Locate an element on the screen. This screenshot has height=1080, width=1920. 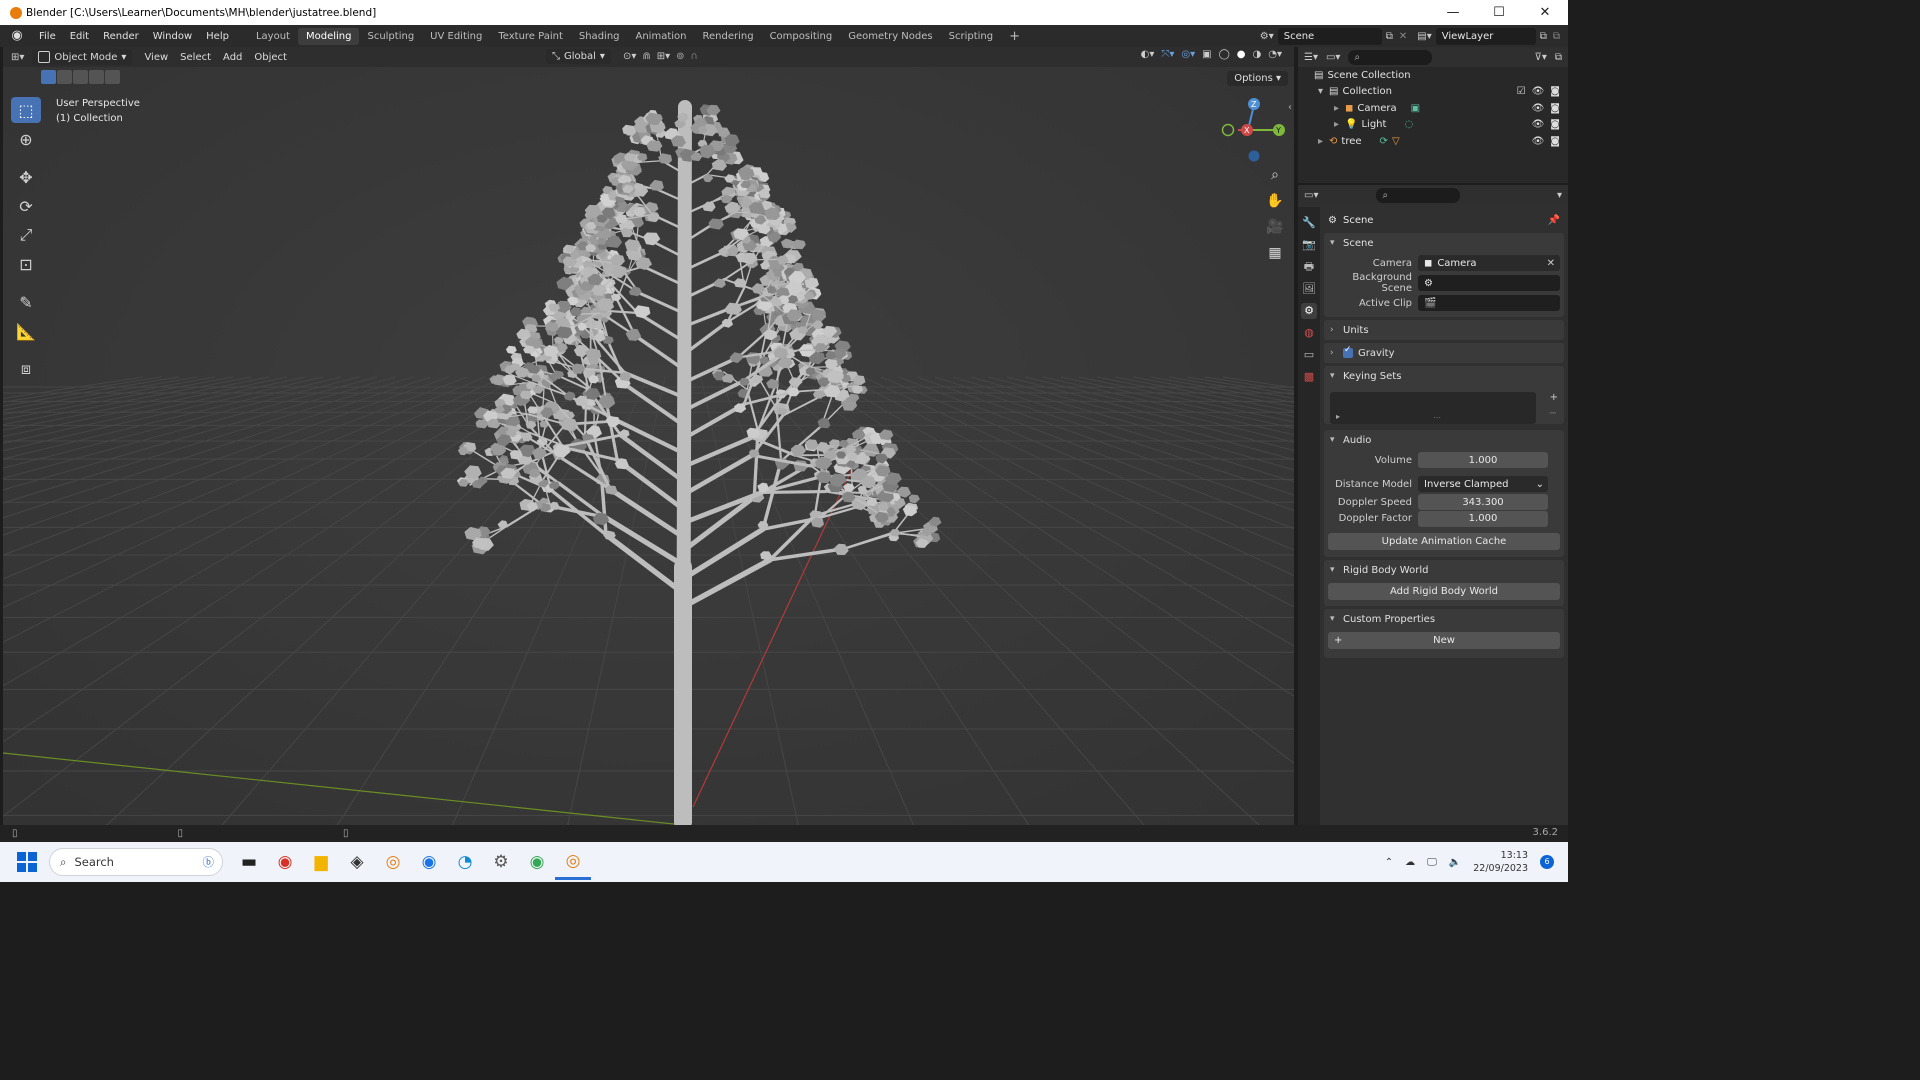
add-cube-tool-icon: ⧈ is located at coordinates (26, 369).